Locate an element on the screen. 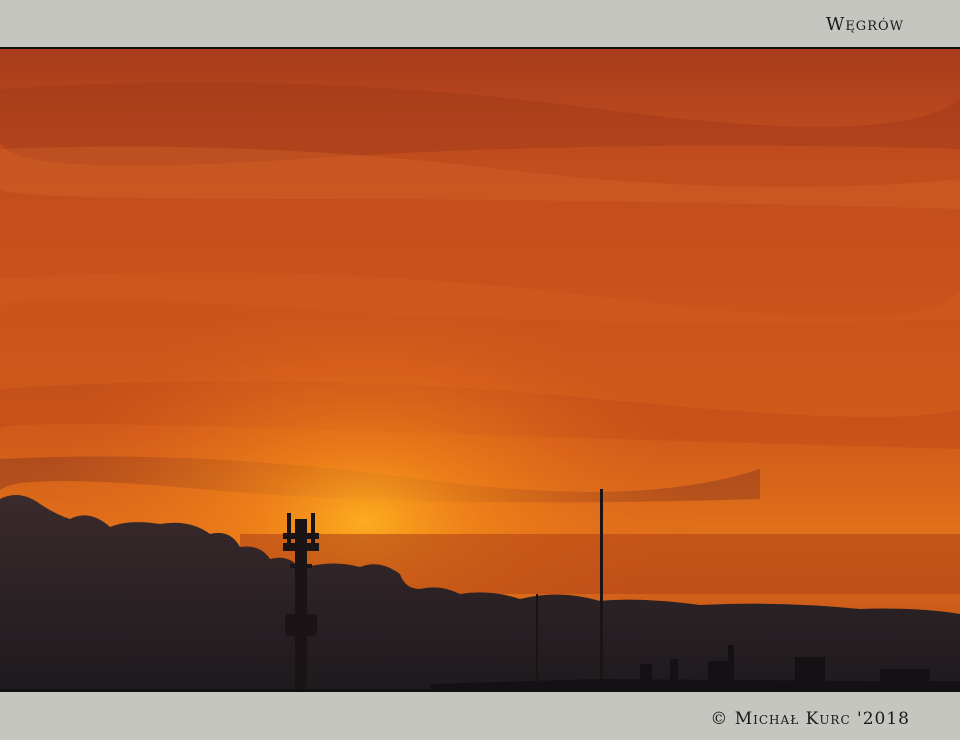 The width and height of the screenshot is (960, 740). footer-bar: © Michał Kurc '2018 is located at coordinates (480, 716).